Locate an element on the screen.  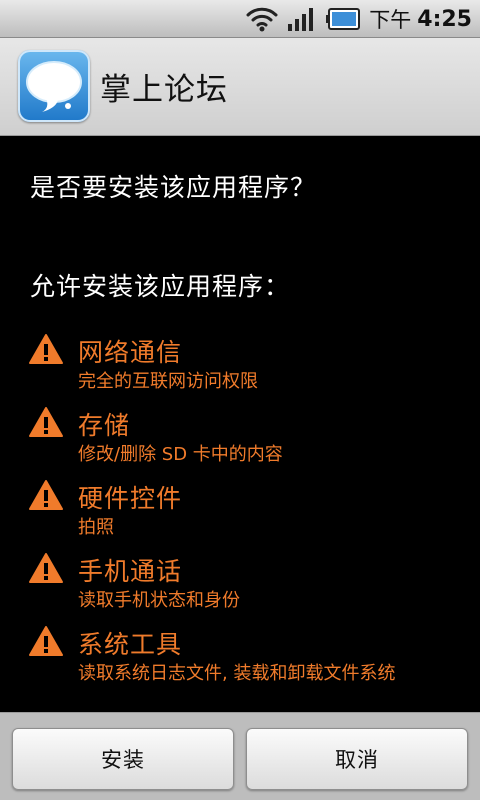
status-icons: 下午 4:25 is located at coordinates (358, 19).